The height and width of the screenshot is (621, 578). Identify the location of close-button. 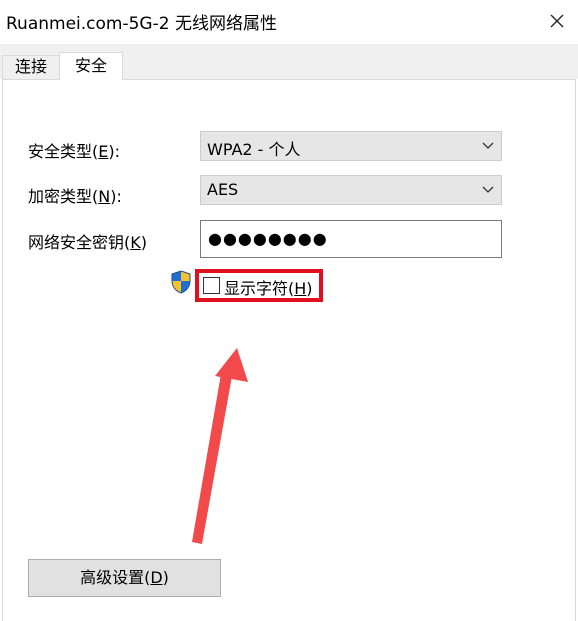
(557, 21).